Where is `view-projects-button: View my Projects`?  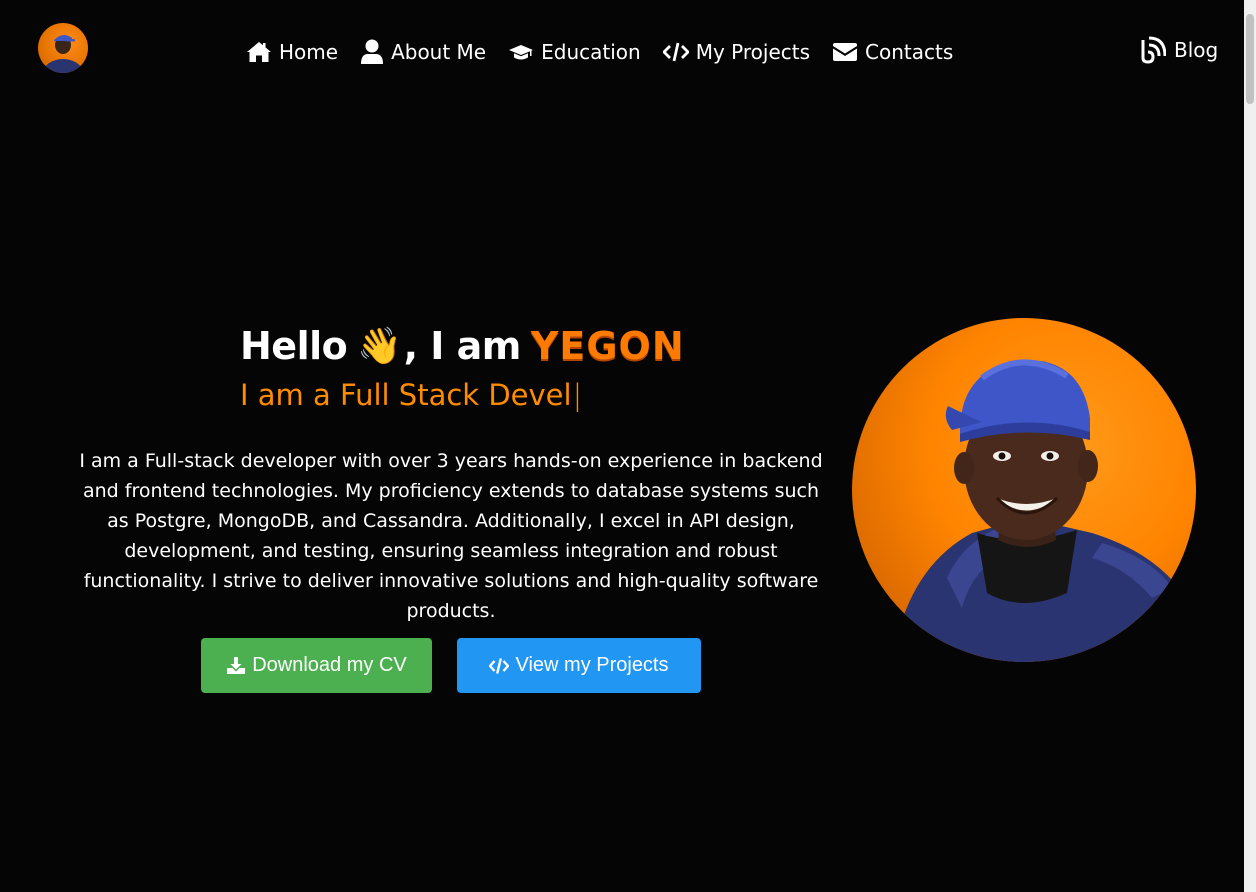 view-projects-button: View my Projects is located at coordinates (579, 665).